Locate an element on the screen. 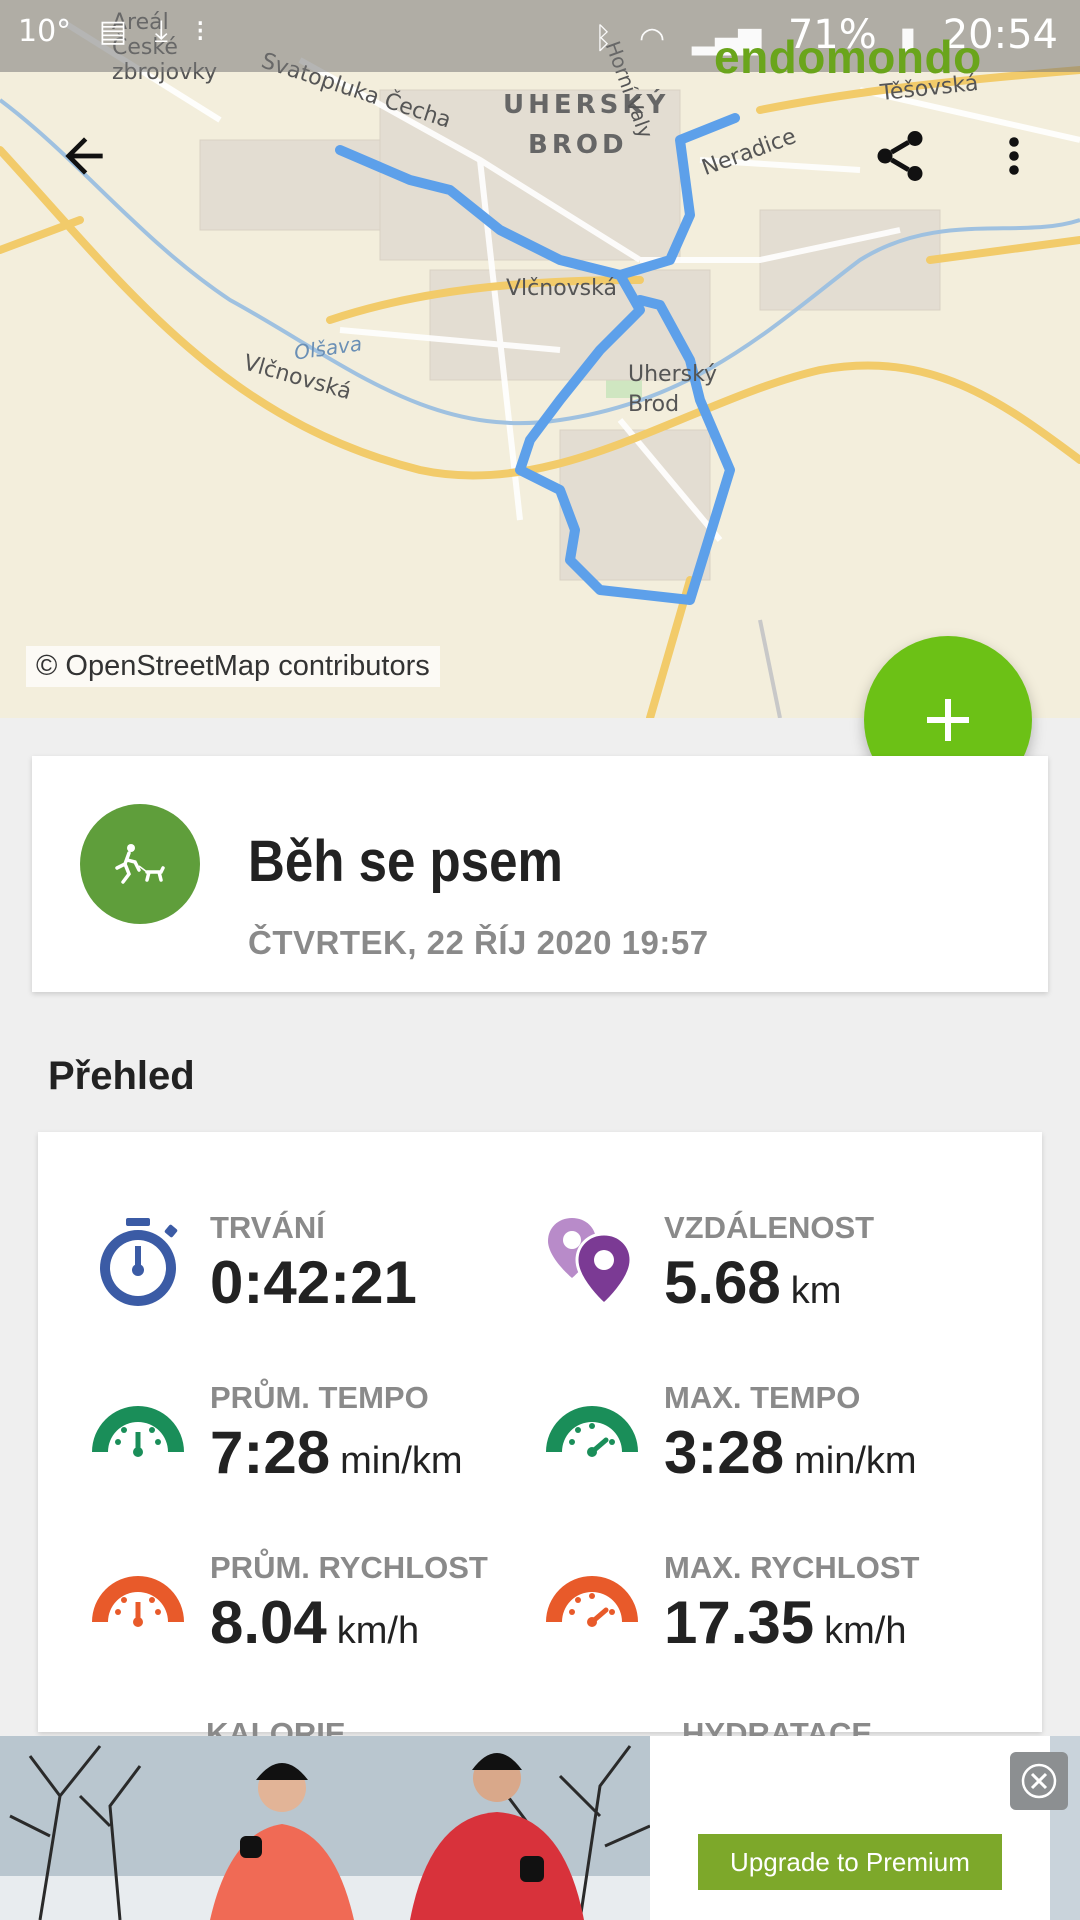 The image size is (1080, 1920). stat-value: 17.35 is located at coordinates (739, 1622).